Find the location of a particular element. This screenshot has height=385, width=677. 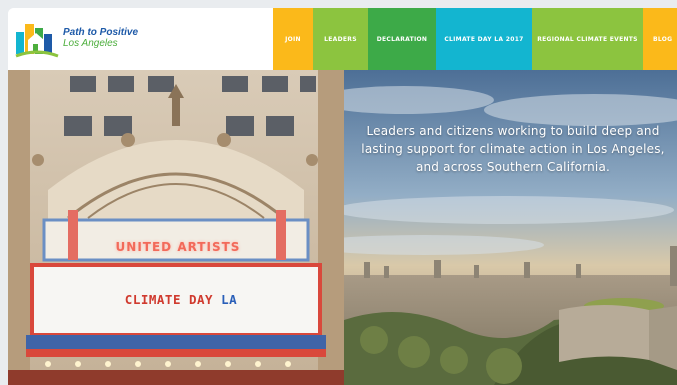

nav-leaders: LEADERS is located at coordinates (340, 39).